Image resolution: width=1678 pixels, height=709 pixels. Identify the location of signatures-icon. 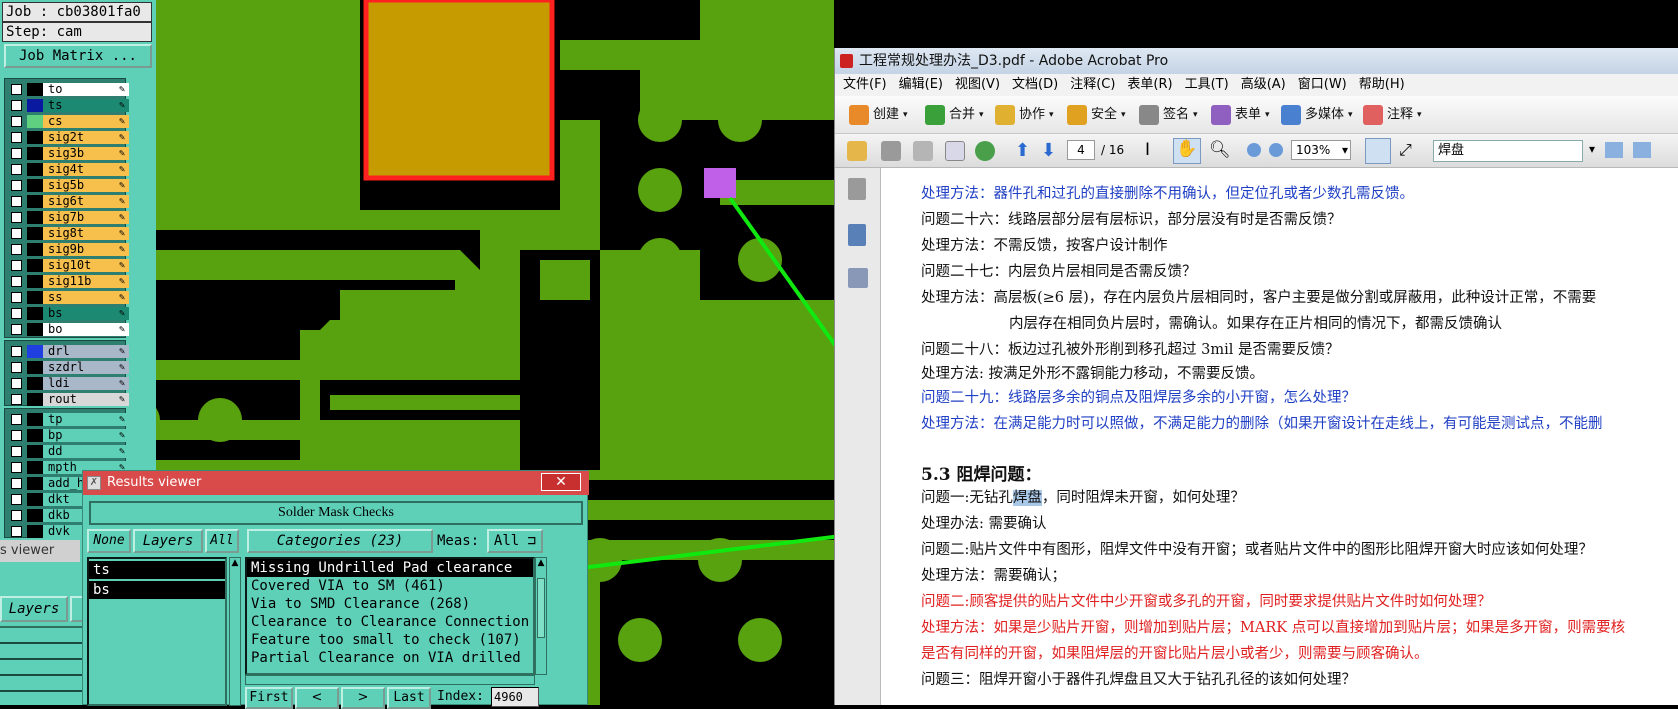
(858, 278).